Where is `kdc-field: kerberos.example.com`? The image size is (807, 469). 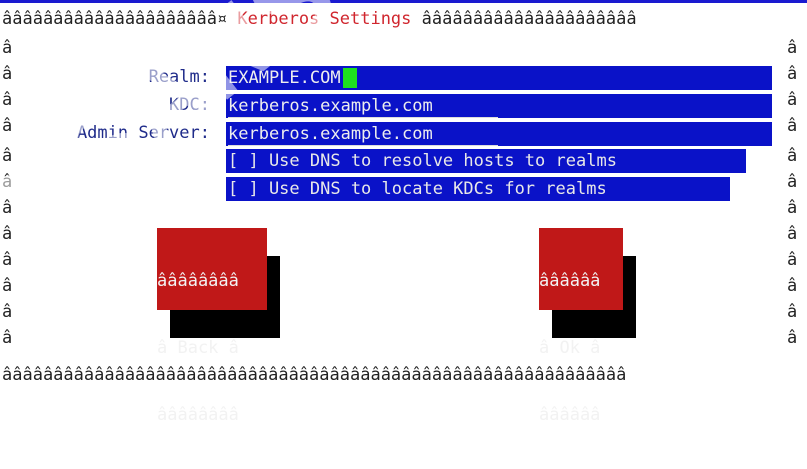 kdc-field: kerberos.example.com is located at coordinates (499, 106).